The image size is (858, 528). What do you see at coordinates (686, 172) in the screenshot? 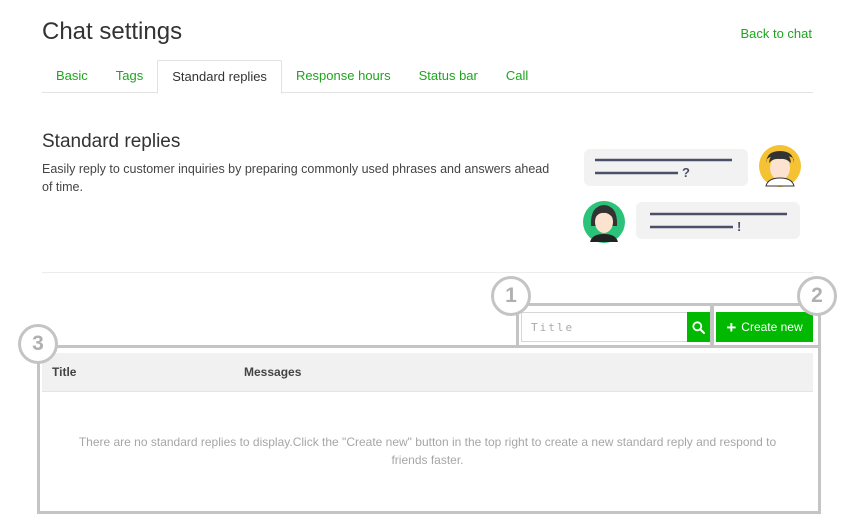
I see `question-mark: ?` at bounding box center [686, 172].